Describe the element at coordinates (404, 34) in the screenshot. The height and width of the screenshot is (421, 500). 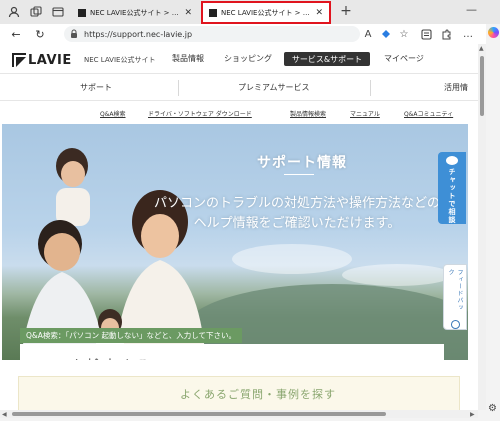
I see `favorite-icon: ☆` at that location.